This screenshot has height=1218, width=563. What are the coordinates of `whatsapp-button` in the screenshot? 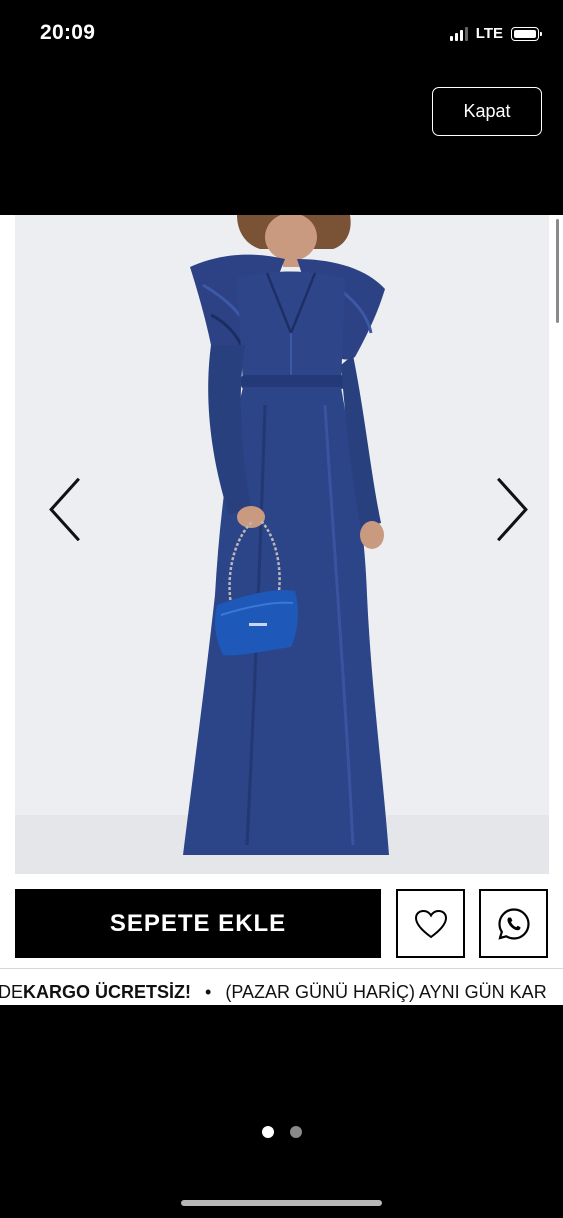 It's located at (513, 923).